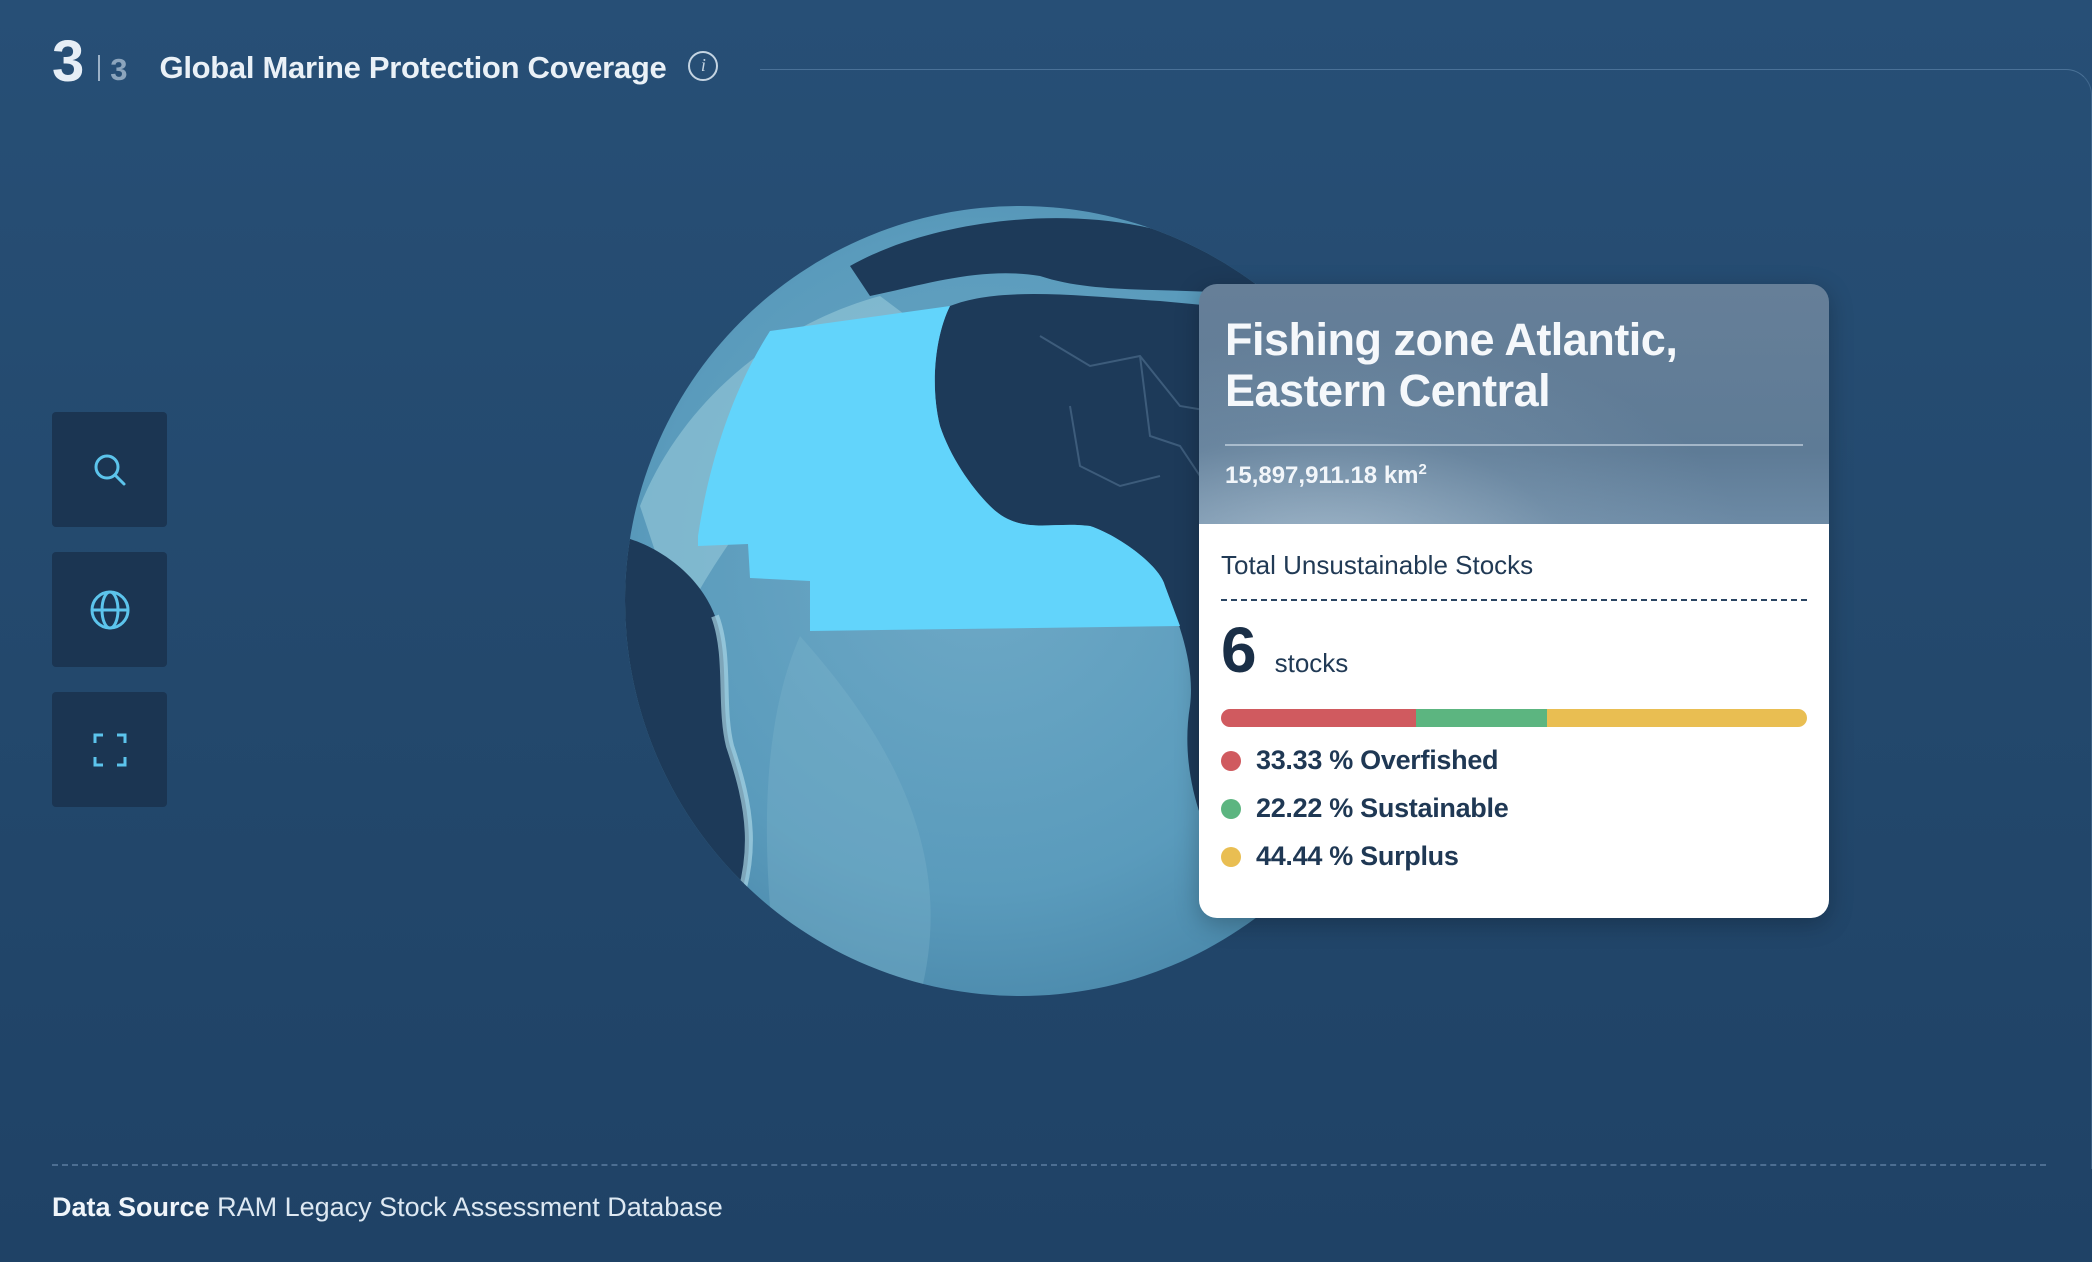 This screenshot has height=1262, width=2092. What do you see at coordinates (703, 65) in the screenshot?
I see `info-icon: i` at bounding box center [703, 65].